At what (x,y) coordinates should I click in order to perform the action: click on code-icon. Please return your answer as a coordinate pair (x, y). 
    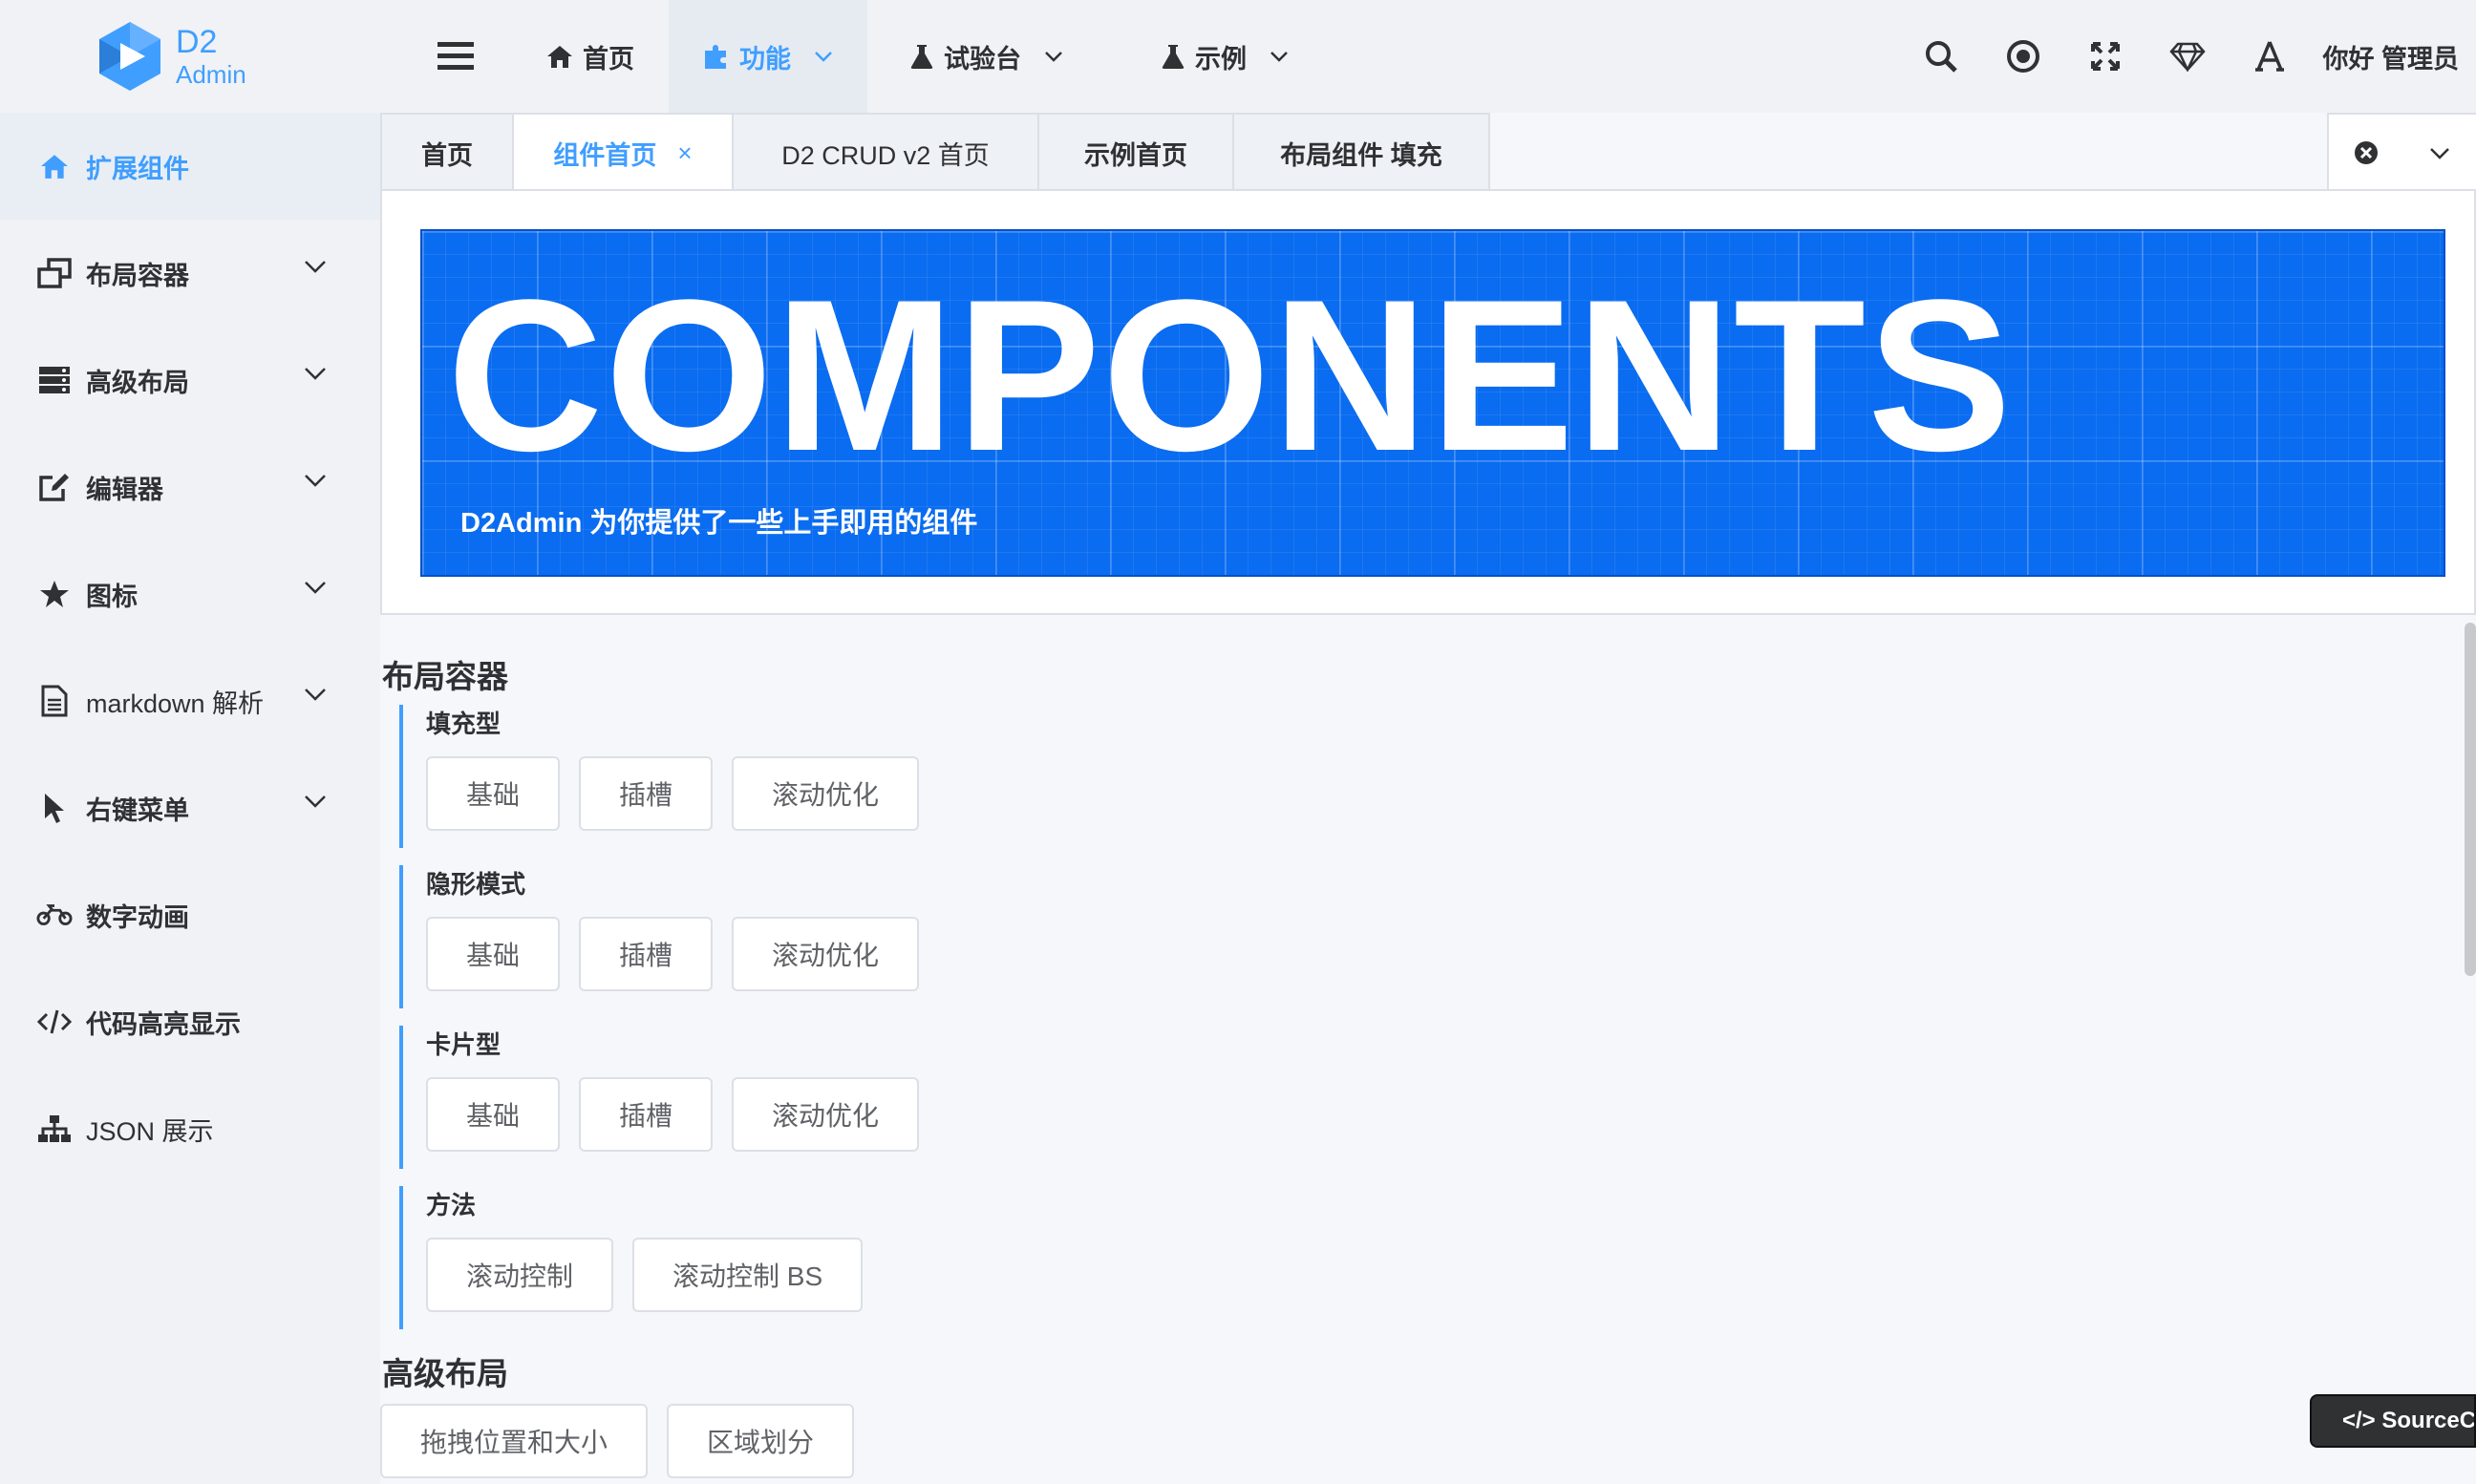
    Looking at the image, I should click on (55, 1021).